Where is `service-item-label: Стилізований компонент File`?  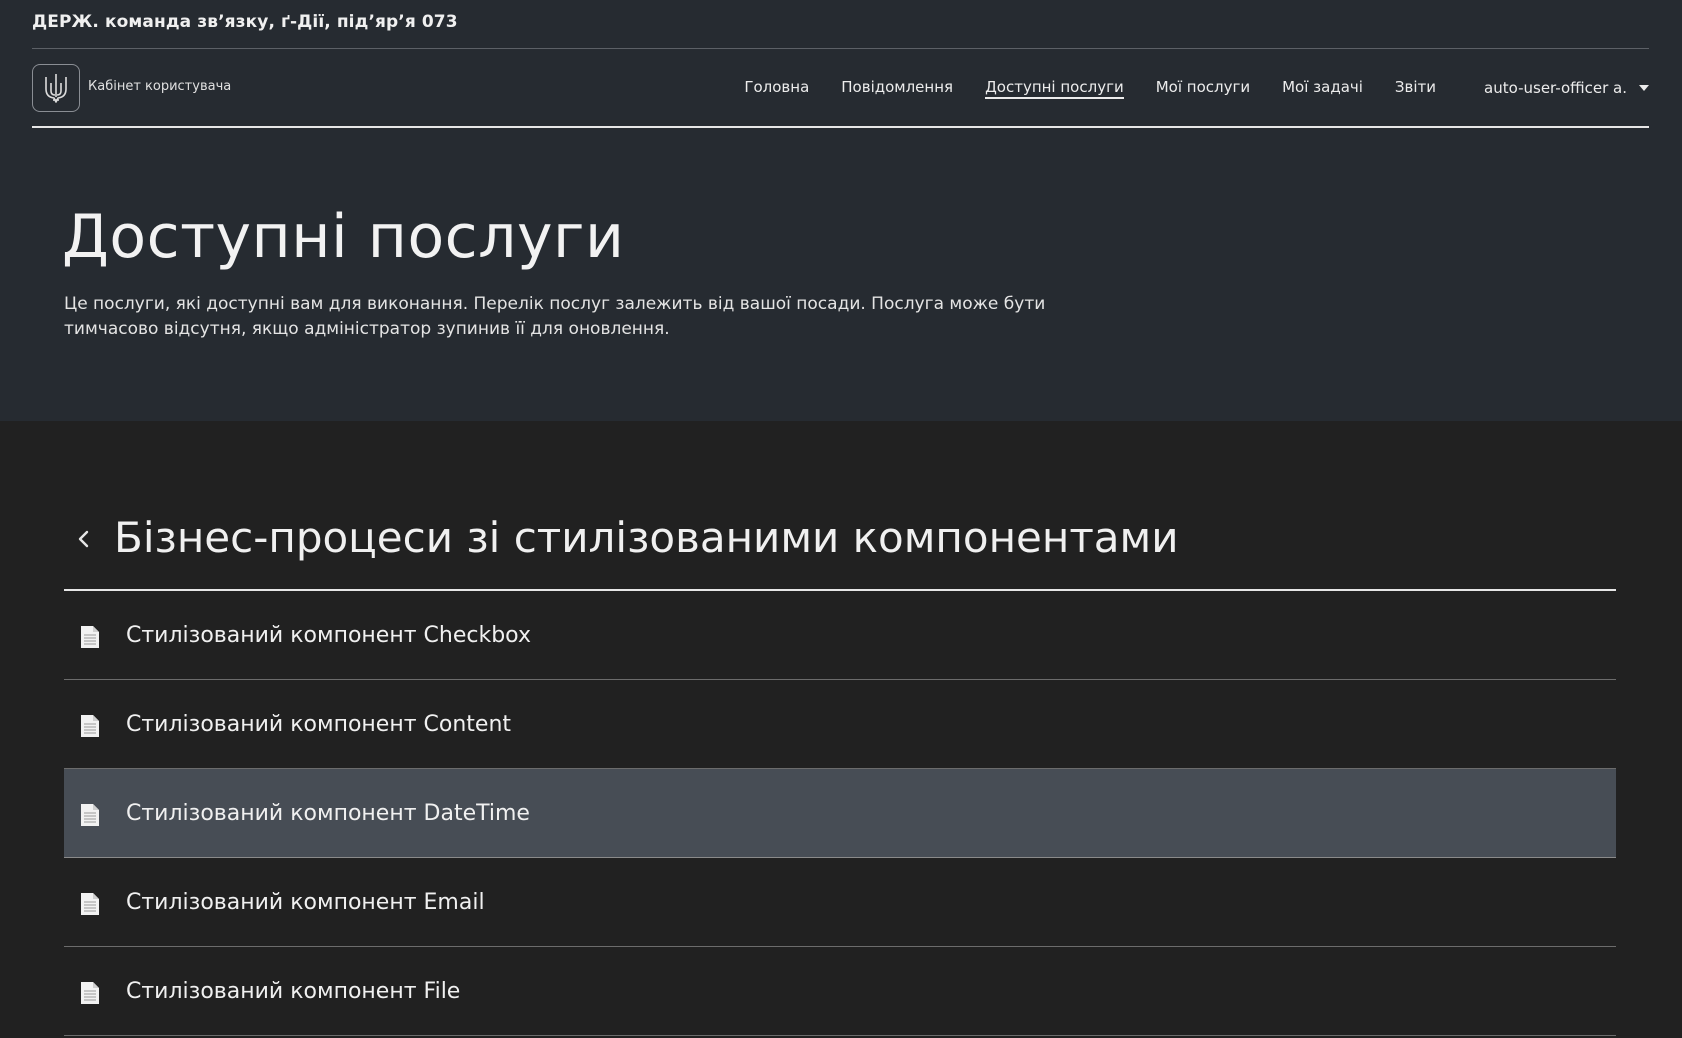
service-item-label: Стилізований компонент File is located at coordinates (293, 991).